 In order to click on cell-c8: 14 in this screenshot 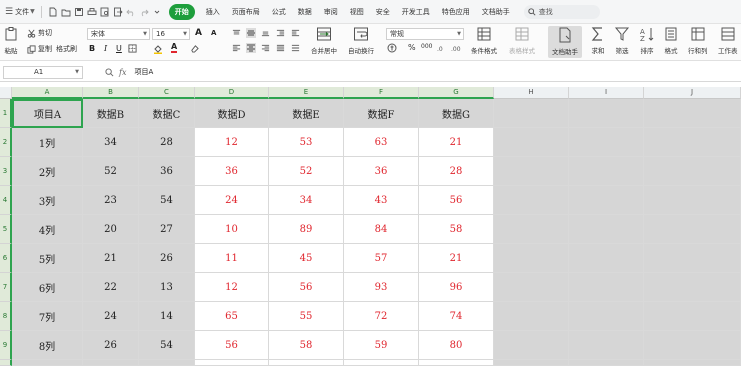, I will do `click(167, 316)`.